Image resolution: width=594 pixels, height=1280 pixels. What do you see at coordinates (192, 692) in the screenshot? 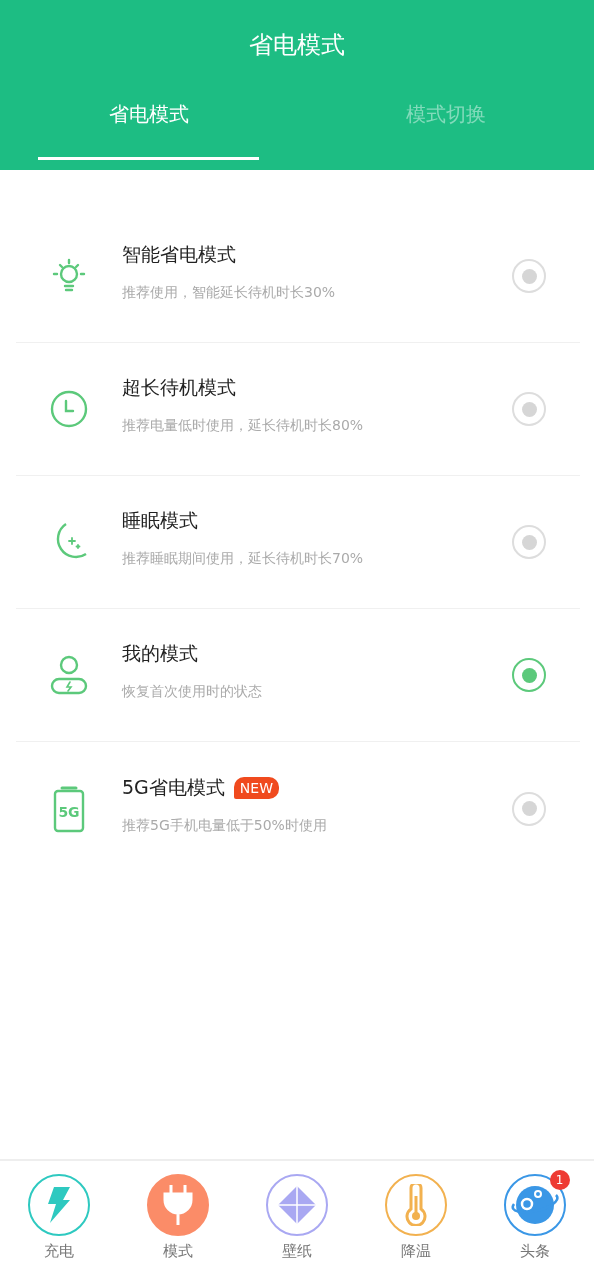
I see `mode-description: 恢复首次使用时的状态` at bounding box center [192, 692].